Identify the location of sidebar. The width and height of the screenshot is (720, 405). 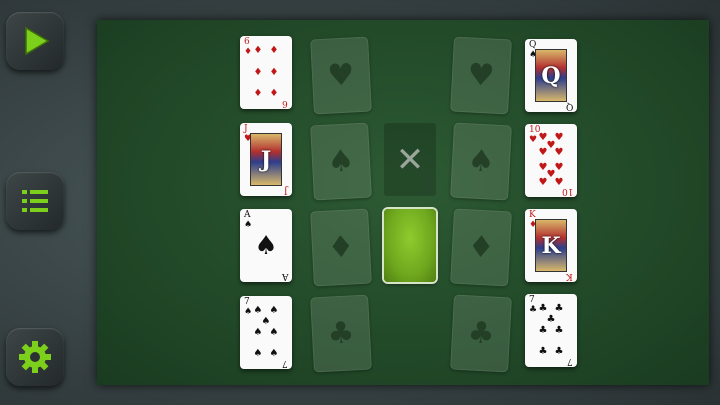
(45, 202).